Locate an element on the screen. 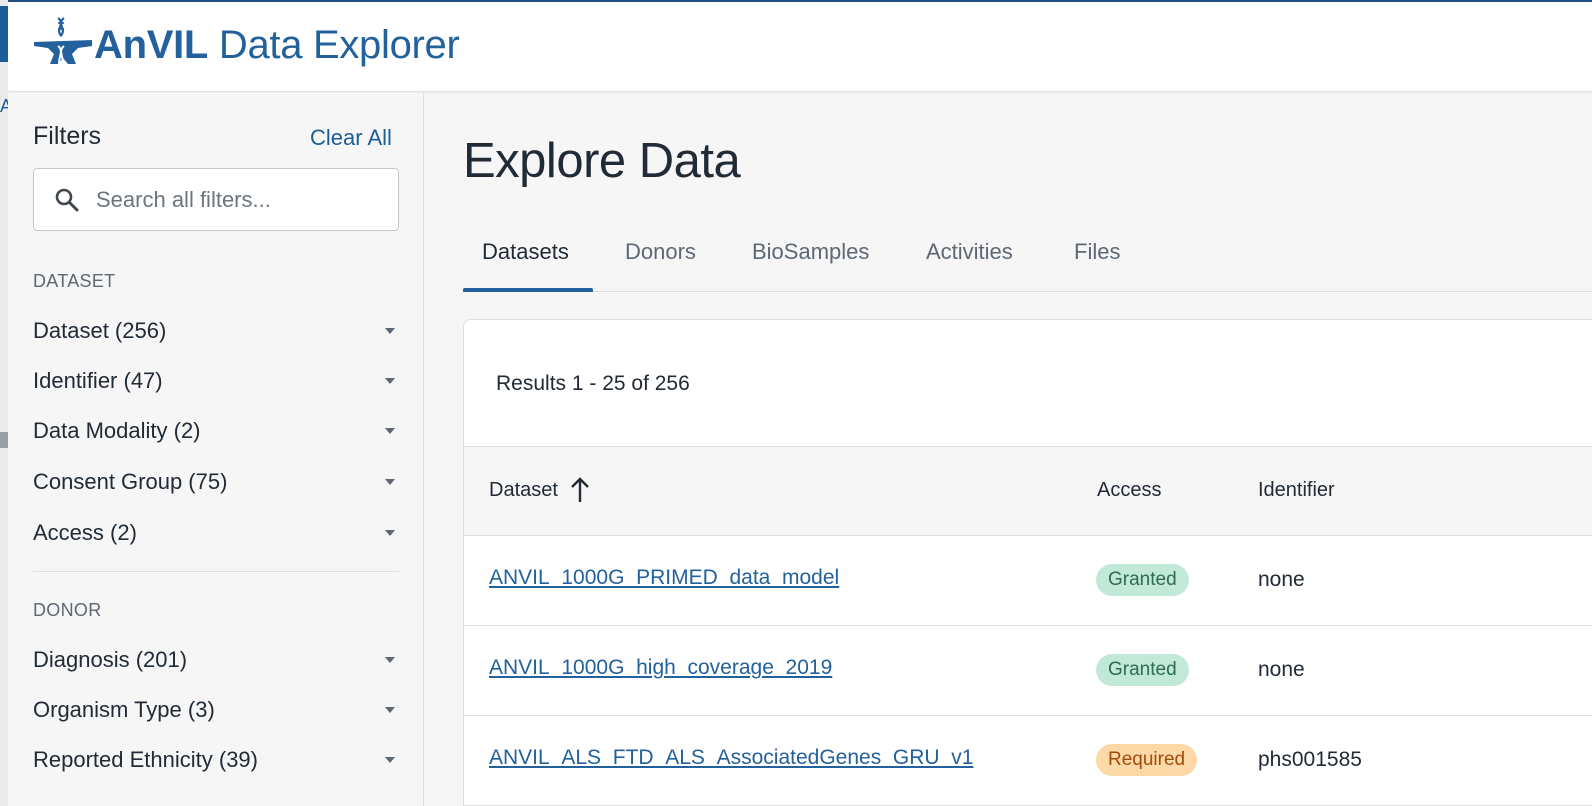 This screenshot has width=1592, height=806. tab-activities: Activities is located at coordinates (969, 252).